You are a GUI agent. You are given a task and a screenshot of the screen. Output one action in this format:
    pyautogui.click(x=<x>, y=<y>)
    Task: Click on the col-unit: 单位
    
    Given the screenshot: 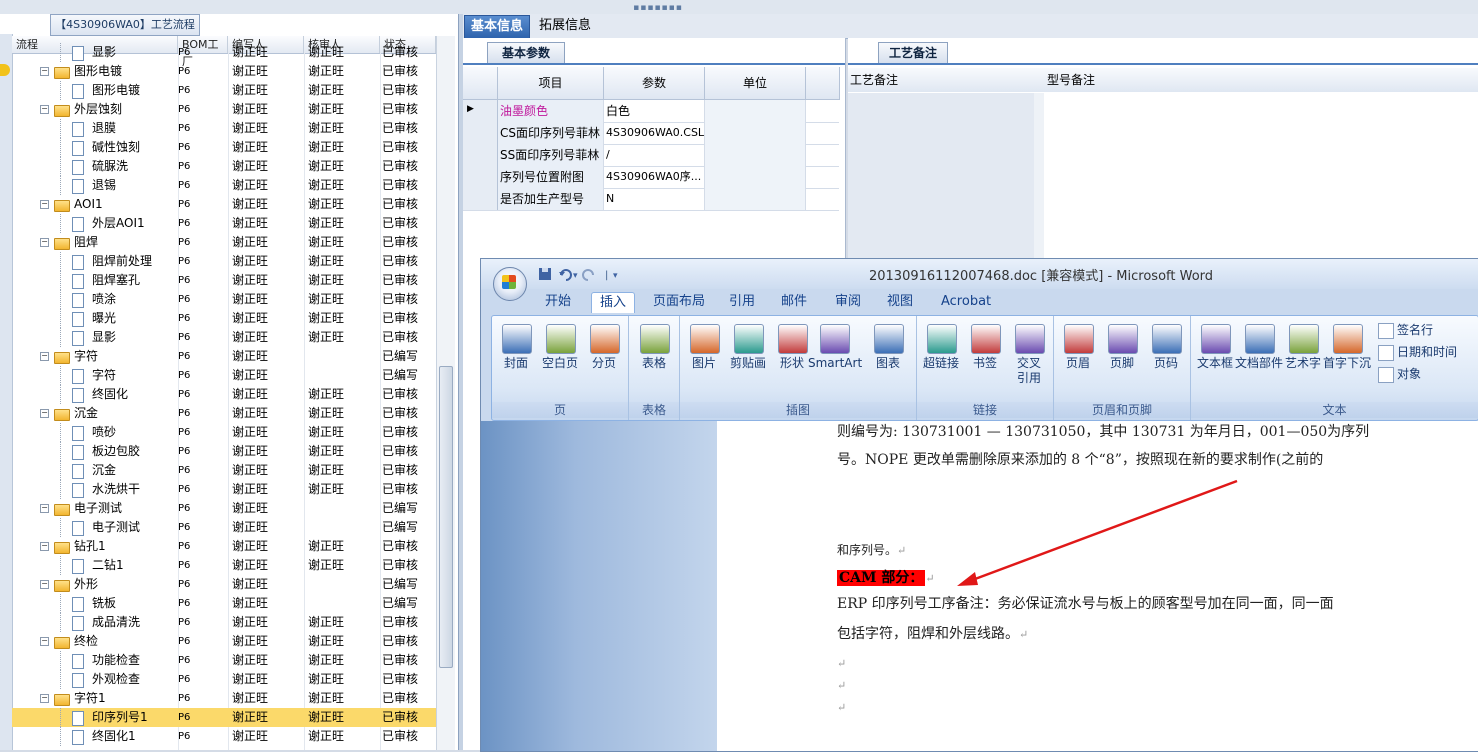 What is the action you would take?
    pyautogui.click(x=755, y=83)
    